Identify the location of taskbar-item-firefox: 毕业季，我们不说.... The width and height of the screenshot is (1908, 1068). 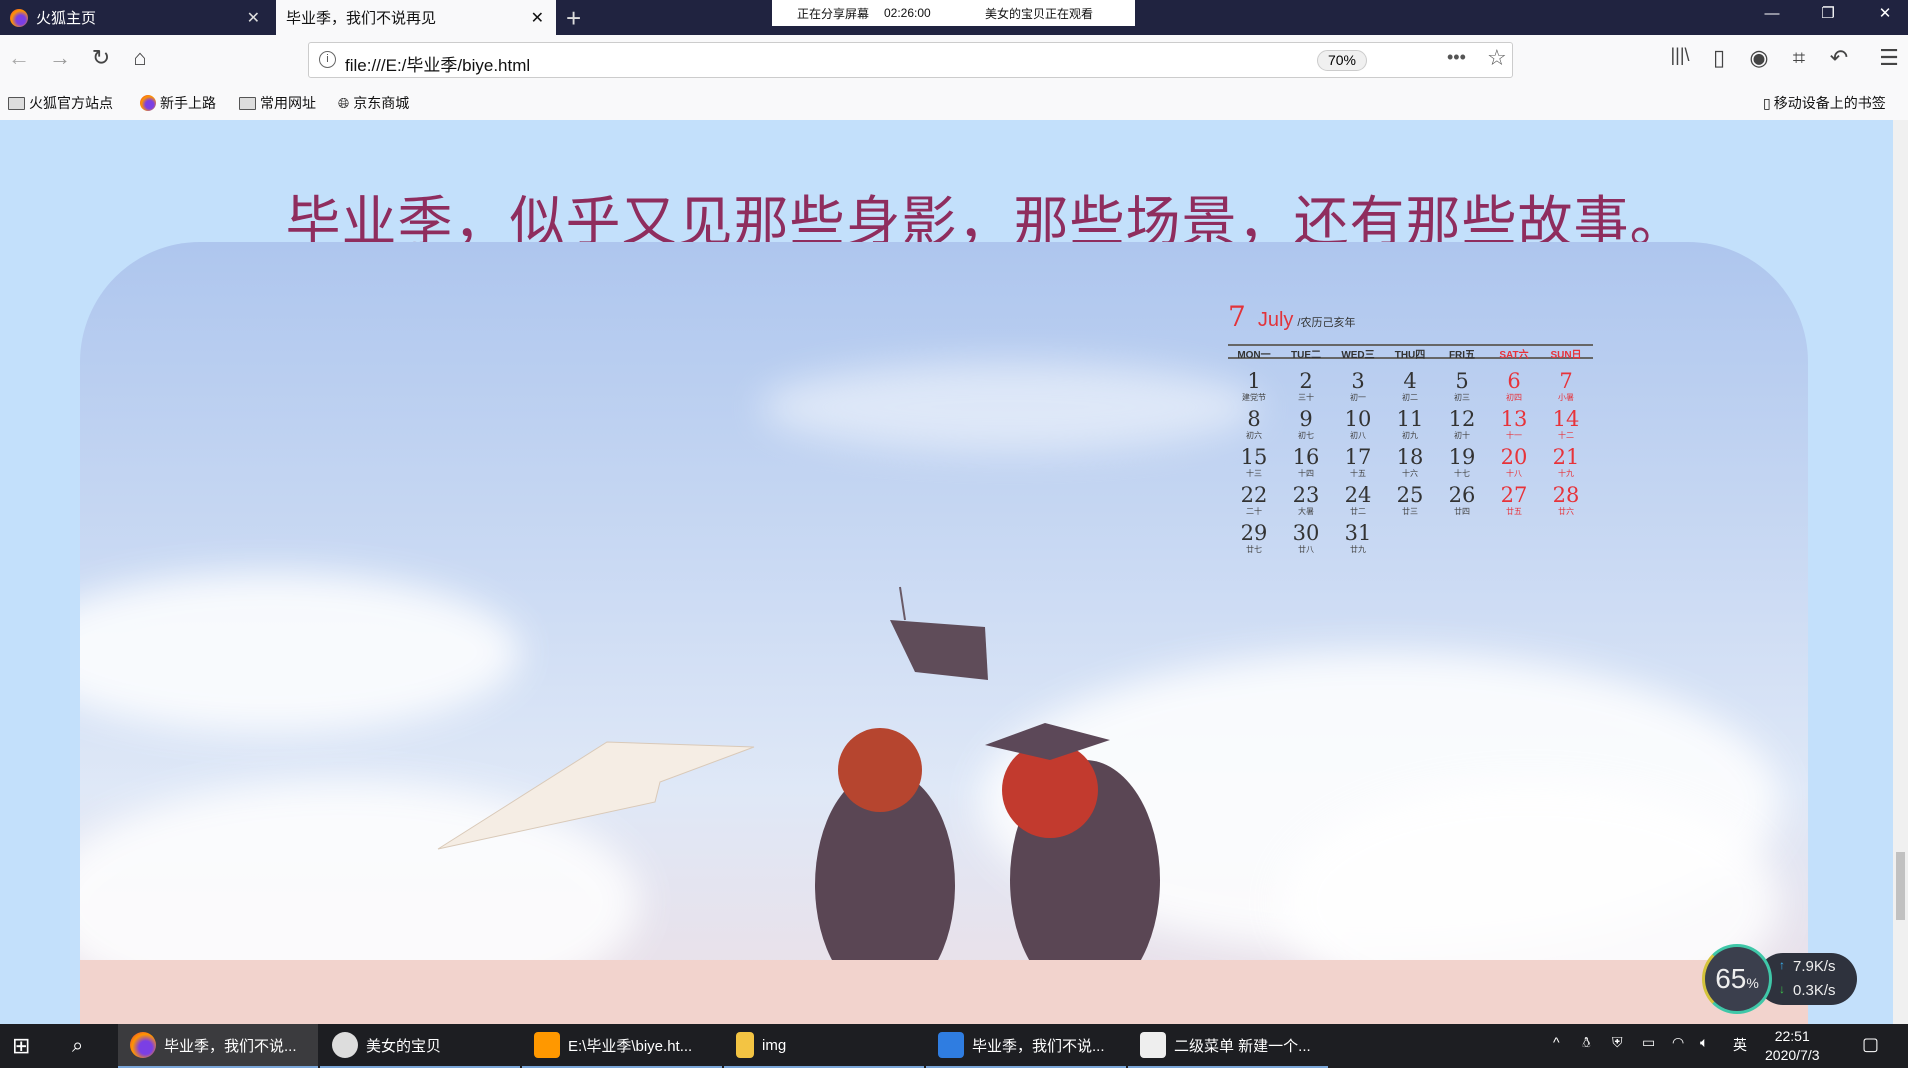
(218, 1046).